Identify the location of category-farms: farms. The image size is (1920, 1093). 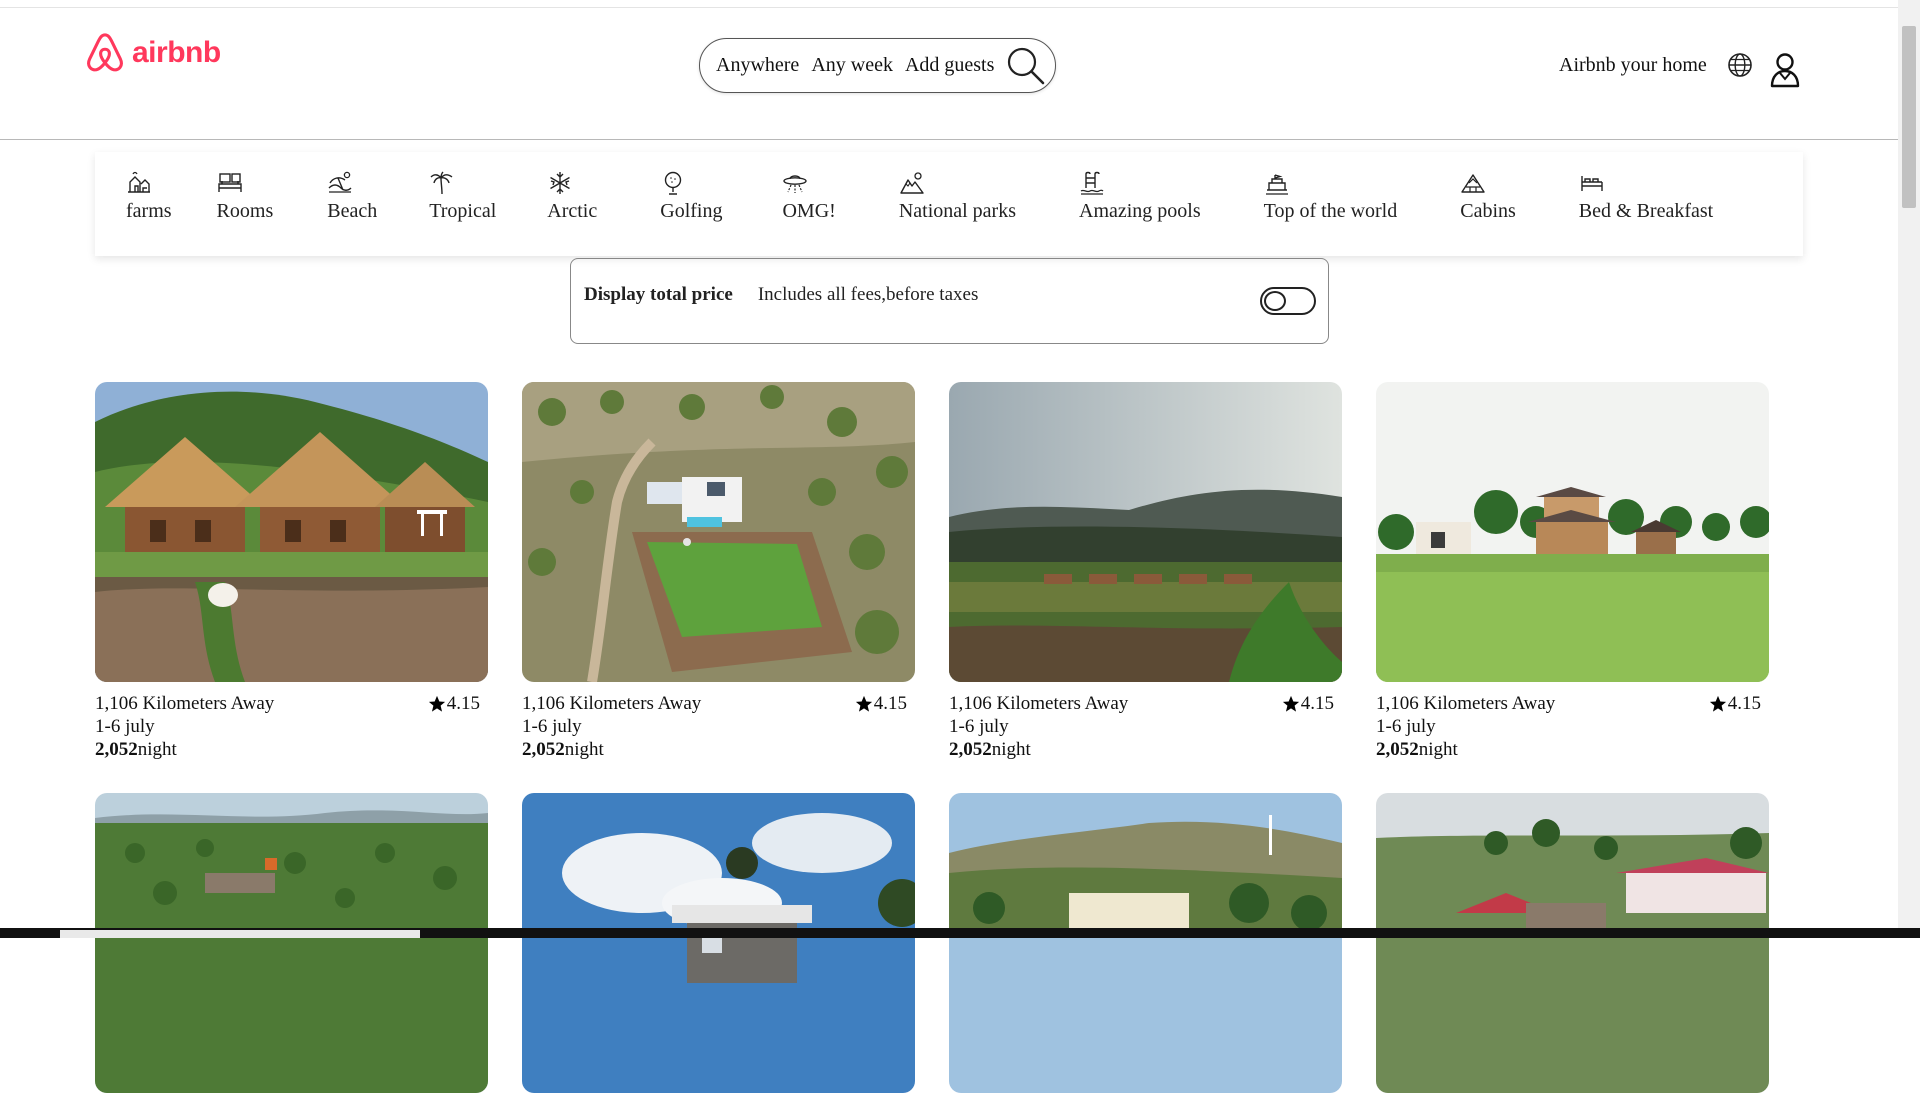
(149, 196).